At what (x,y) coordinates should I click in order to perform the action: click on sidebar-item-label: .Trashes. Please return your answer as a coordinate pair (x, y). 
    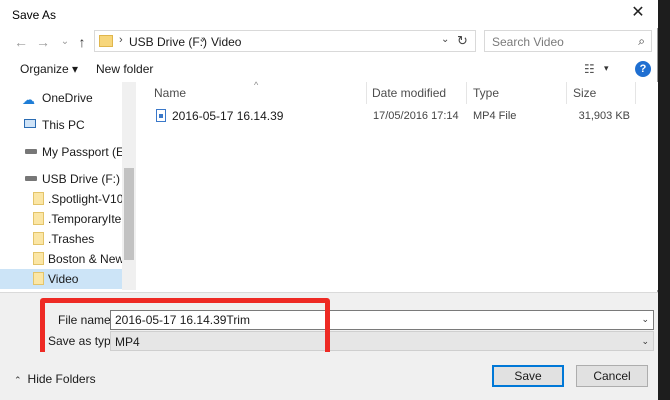
    Looking at the image, I should click on (71, 239).